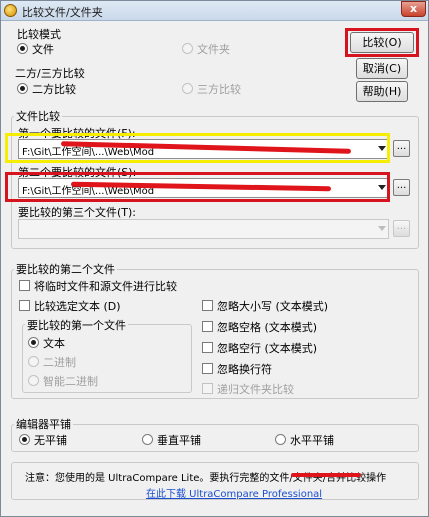  I want to click on ignore-blank-label: 忽略空行 (文本模式), so click(267, 348).